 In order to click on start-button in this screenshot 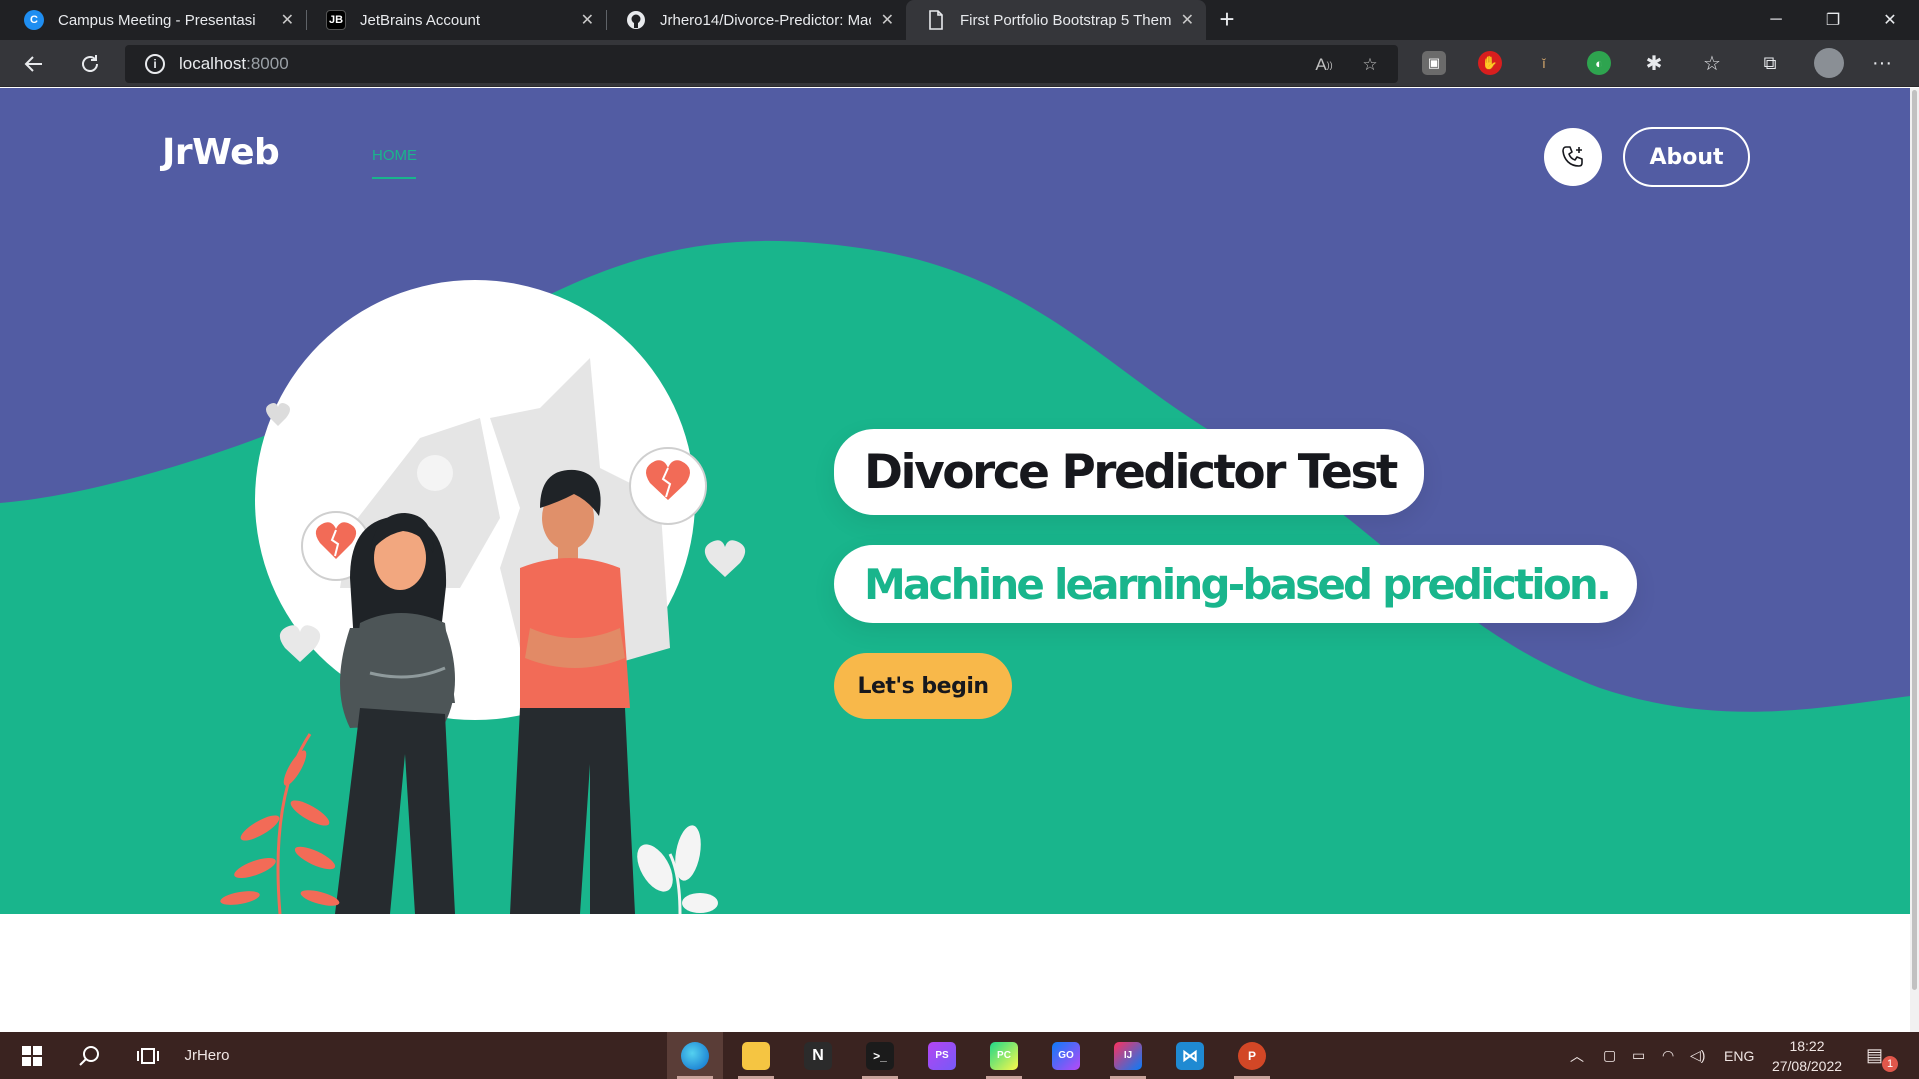, I will do `click(32, 1055)`.